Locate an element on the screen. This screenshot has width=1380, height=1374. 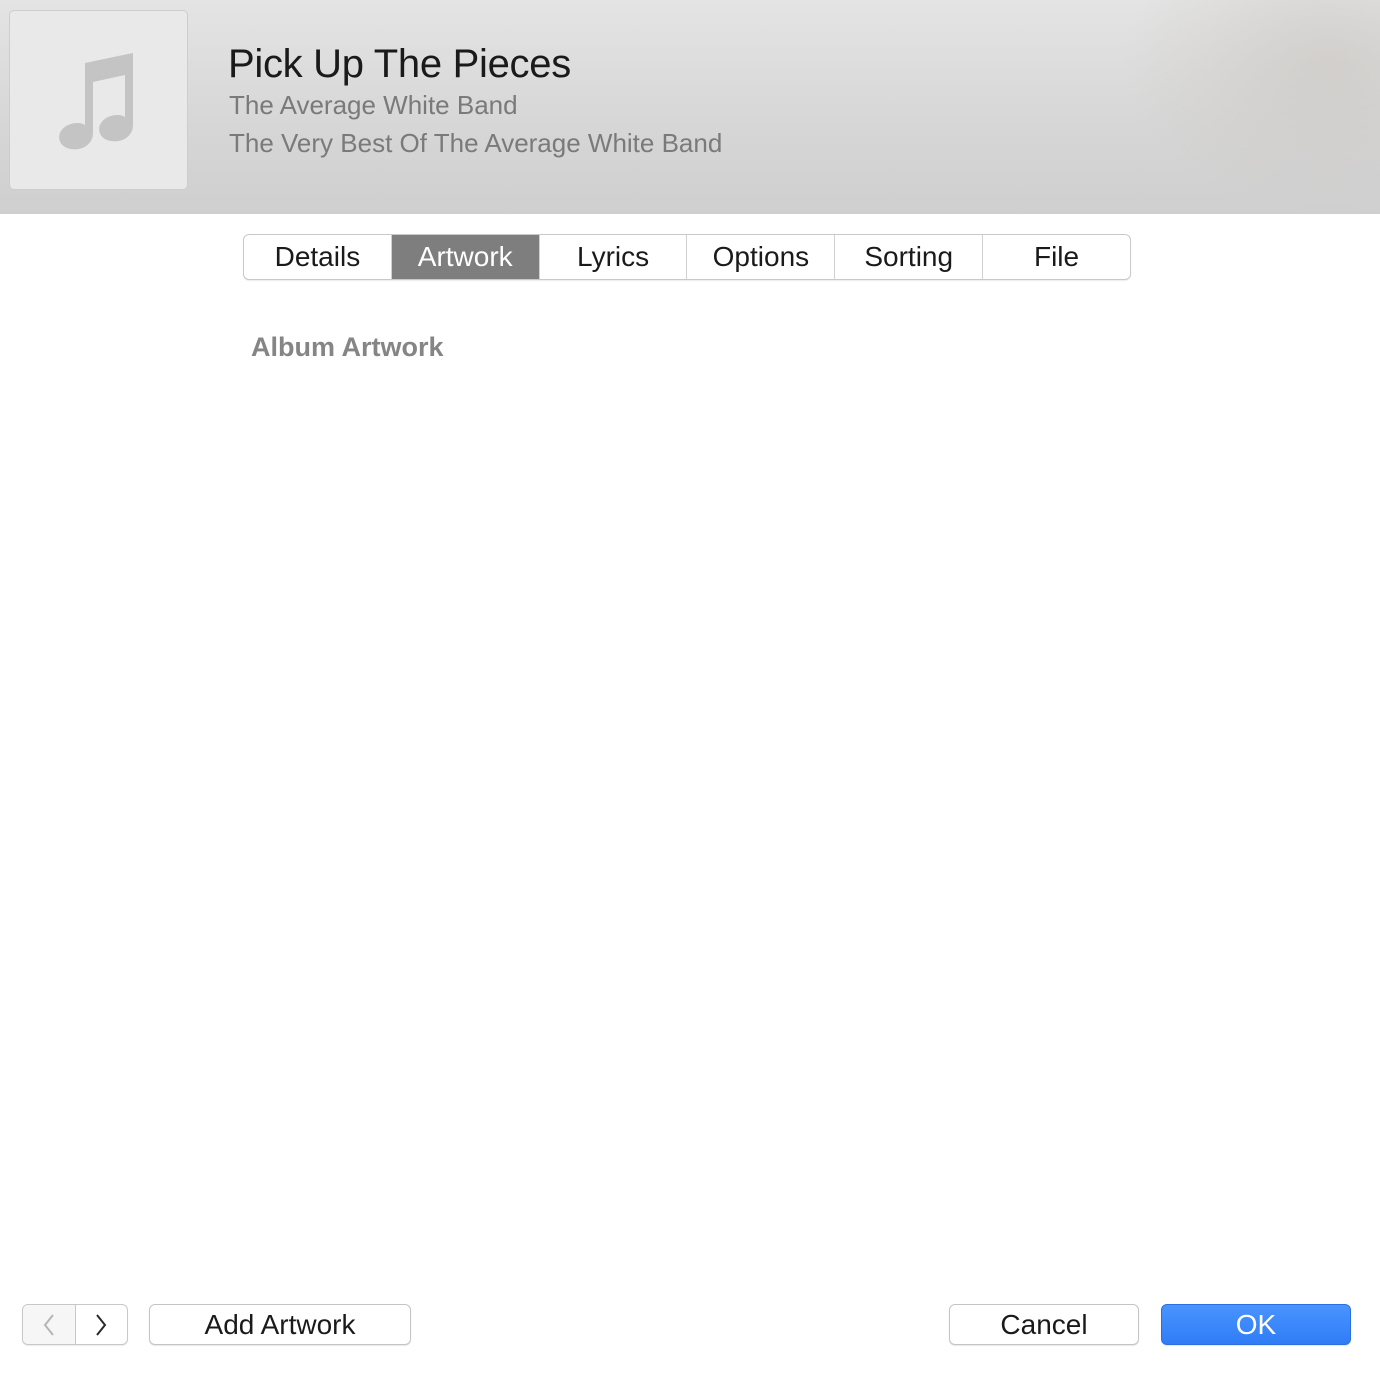
song-title: Pick Up The Pieces is located at coordinates (399, 64).